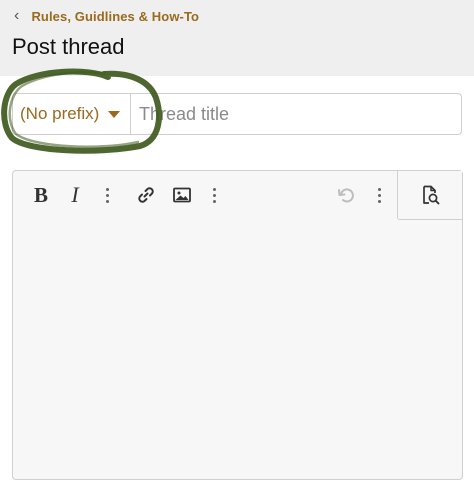  What do you see at coordinates (114, 114) in the screenshot?
I see `caret-down-icon` at bounding box center [114, 114].